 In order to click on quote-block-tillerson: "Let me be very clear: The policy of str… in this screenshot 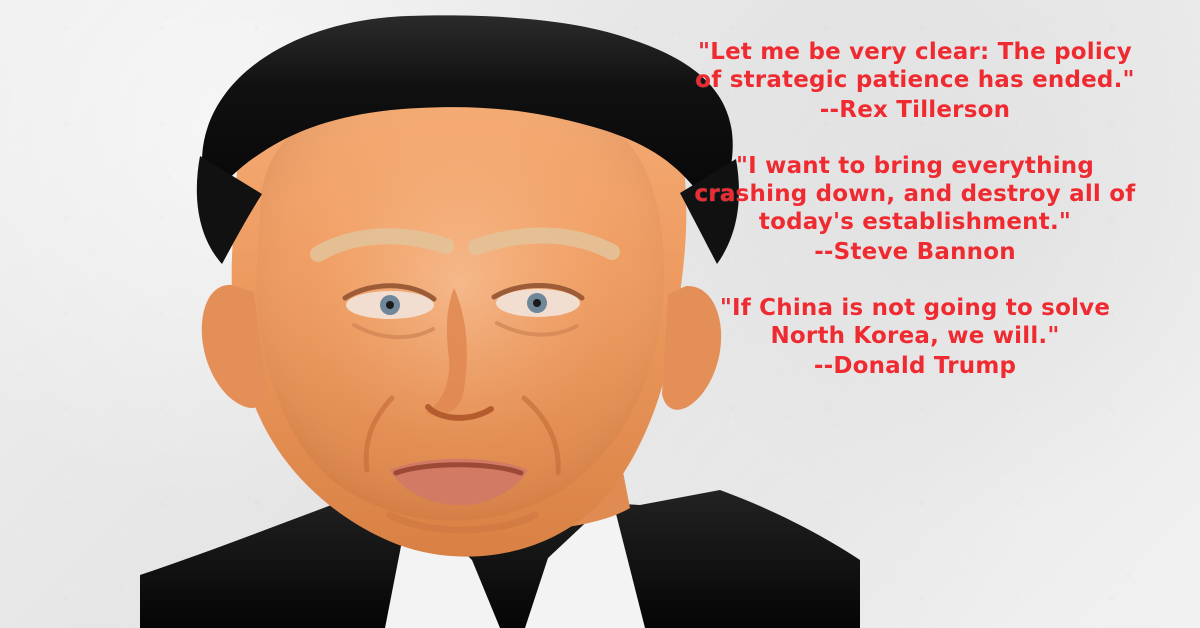, I will do `click(915, 81)`.